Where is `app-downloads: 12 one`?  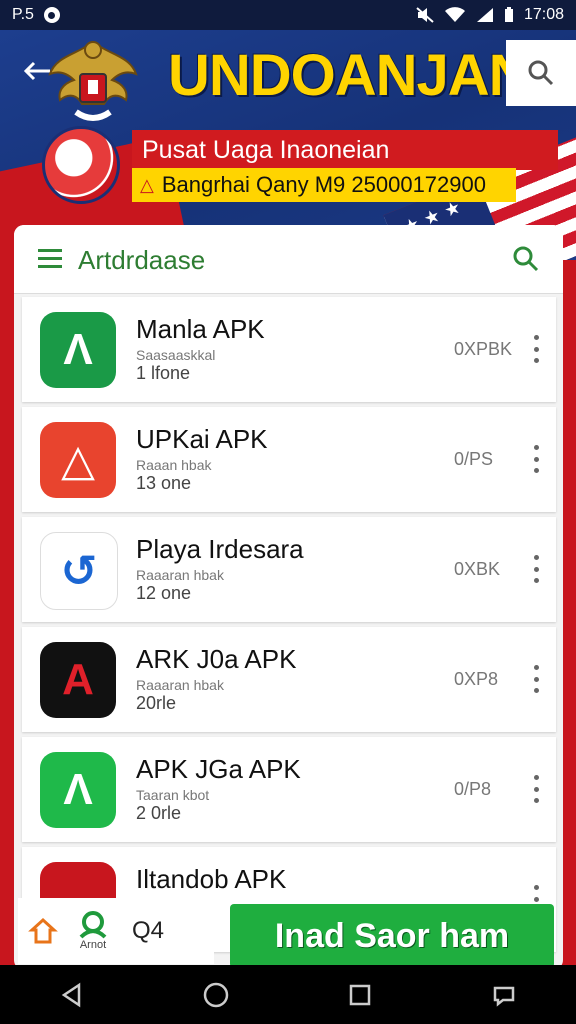
app-downloads: 12 one is located at coordinates (164, 593).